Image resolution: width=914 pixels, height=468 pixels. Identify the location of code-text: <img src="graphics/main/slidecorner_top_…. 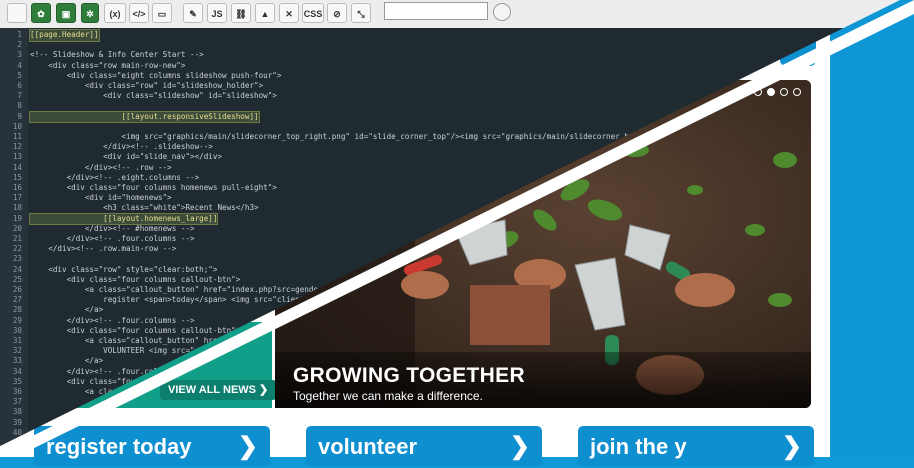
(334, 136).